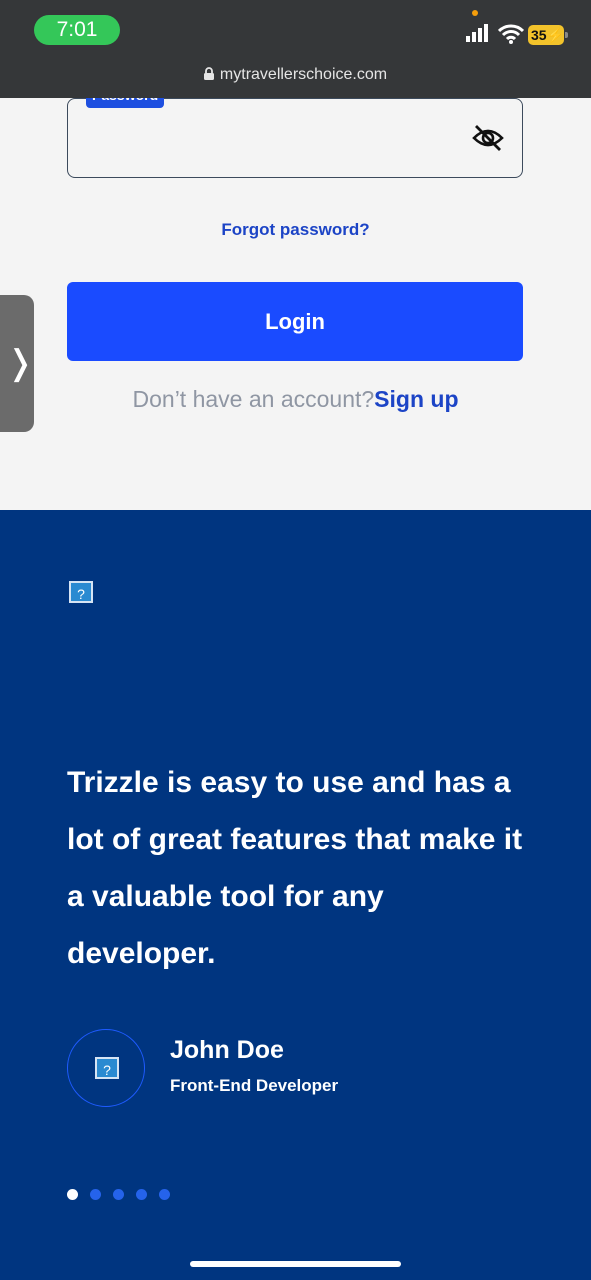  I want to click on clock: 7:01, so click(77, 30).